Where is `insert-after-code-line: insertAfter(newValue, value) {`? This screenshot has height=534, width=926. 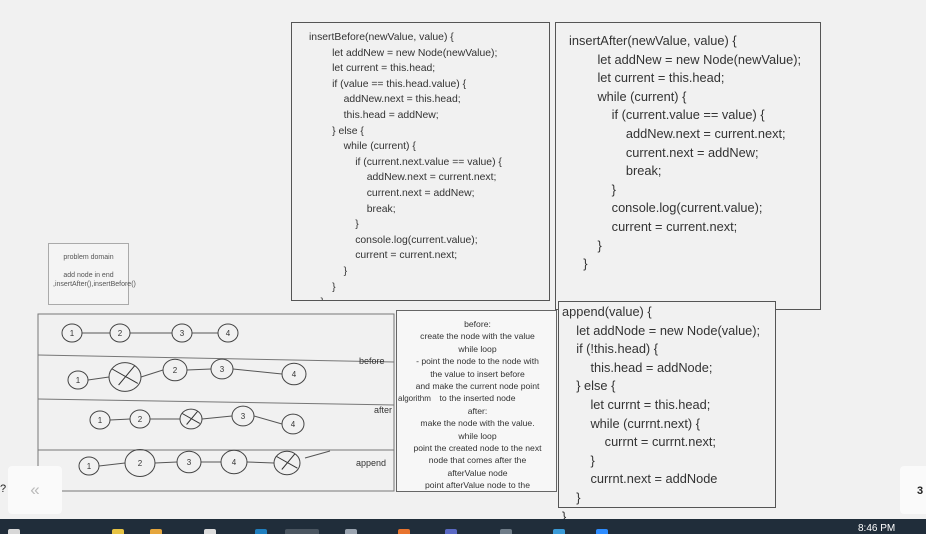
insert-after-code-line: insertAfter(newValue, value) { is located at coordinates (653, 40).